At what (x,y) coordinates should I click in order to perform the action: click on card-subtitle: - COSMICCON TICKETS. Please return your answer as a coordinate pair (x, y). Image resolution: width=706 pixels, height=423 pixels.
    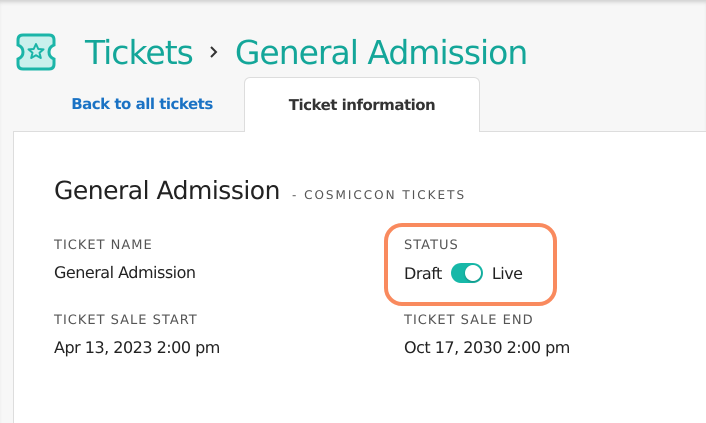
    Looking at the image, I should click on (379, 195).